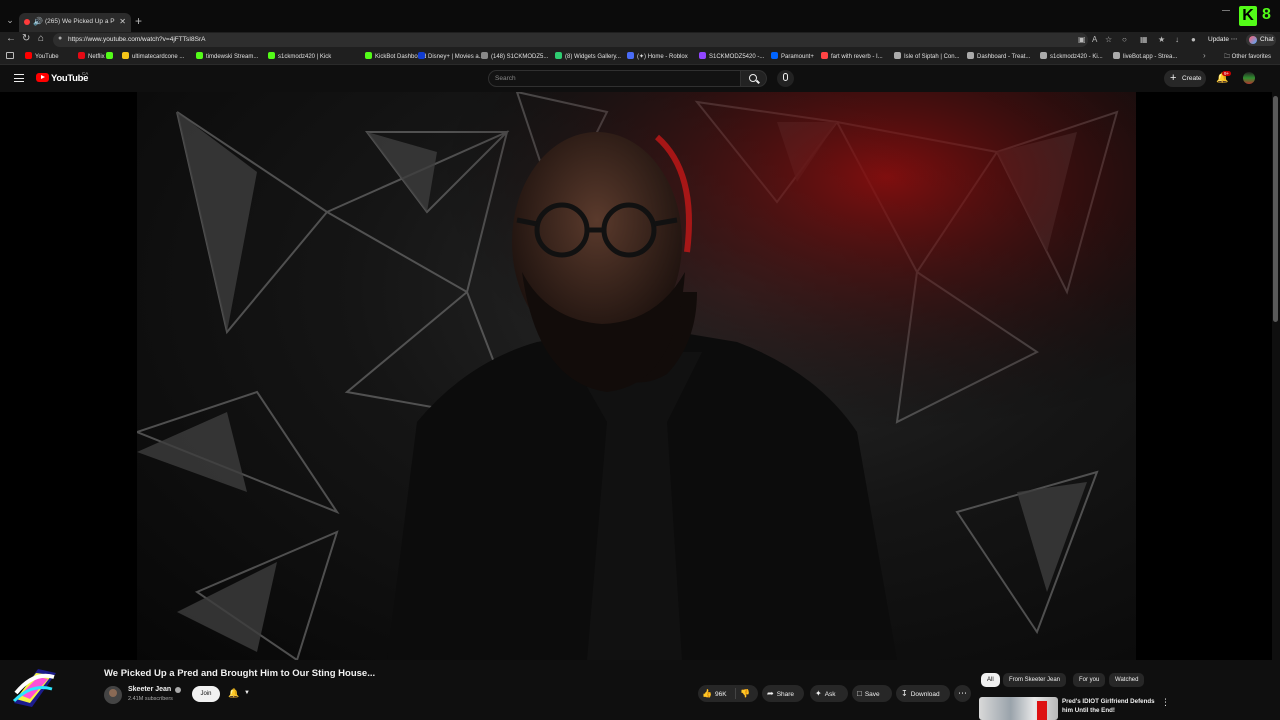 This screenshot has width=1280, height=720. Describe the element at coordinates (1249, 78) in the screenshot. I see `account-avatar` at that location.